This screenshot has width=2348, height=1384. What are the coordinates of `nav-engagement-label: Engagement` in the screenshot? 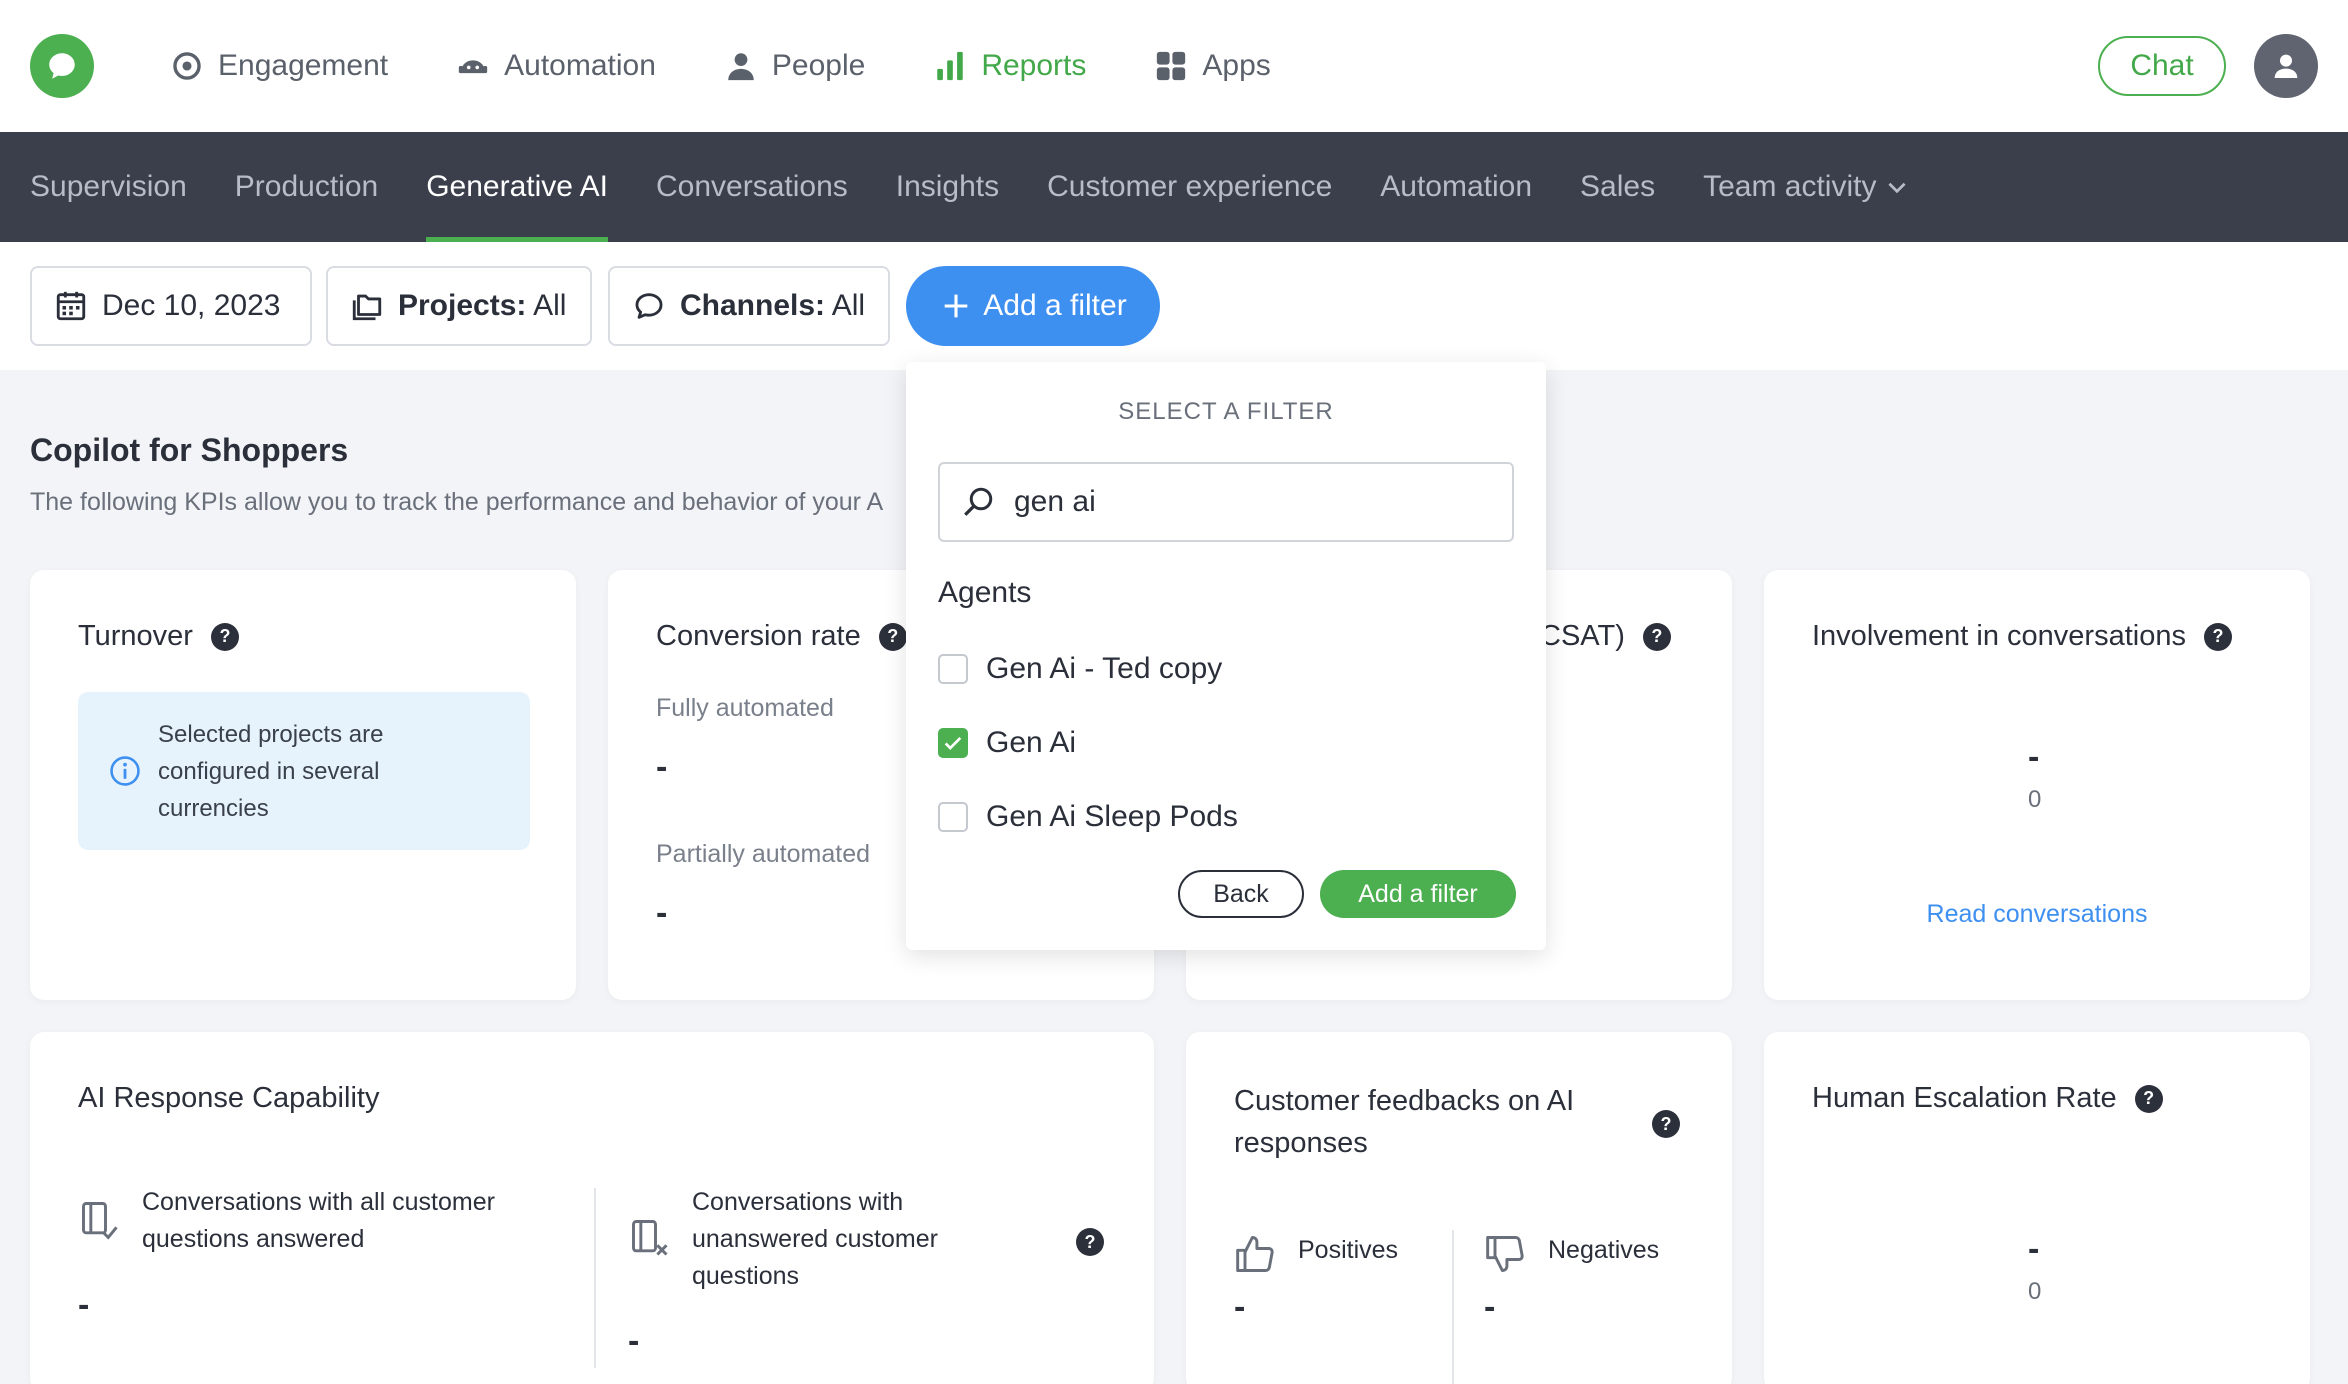 It's located at (303, 65).